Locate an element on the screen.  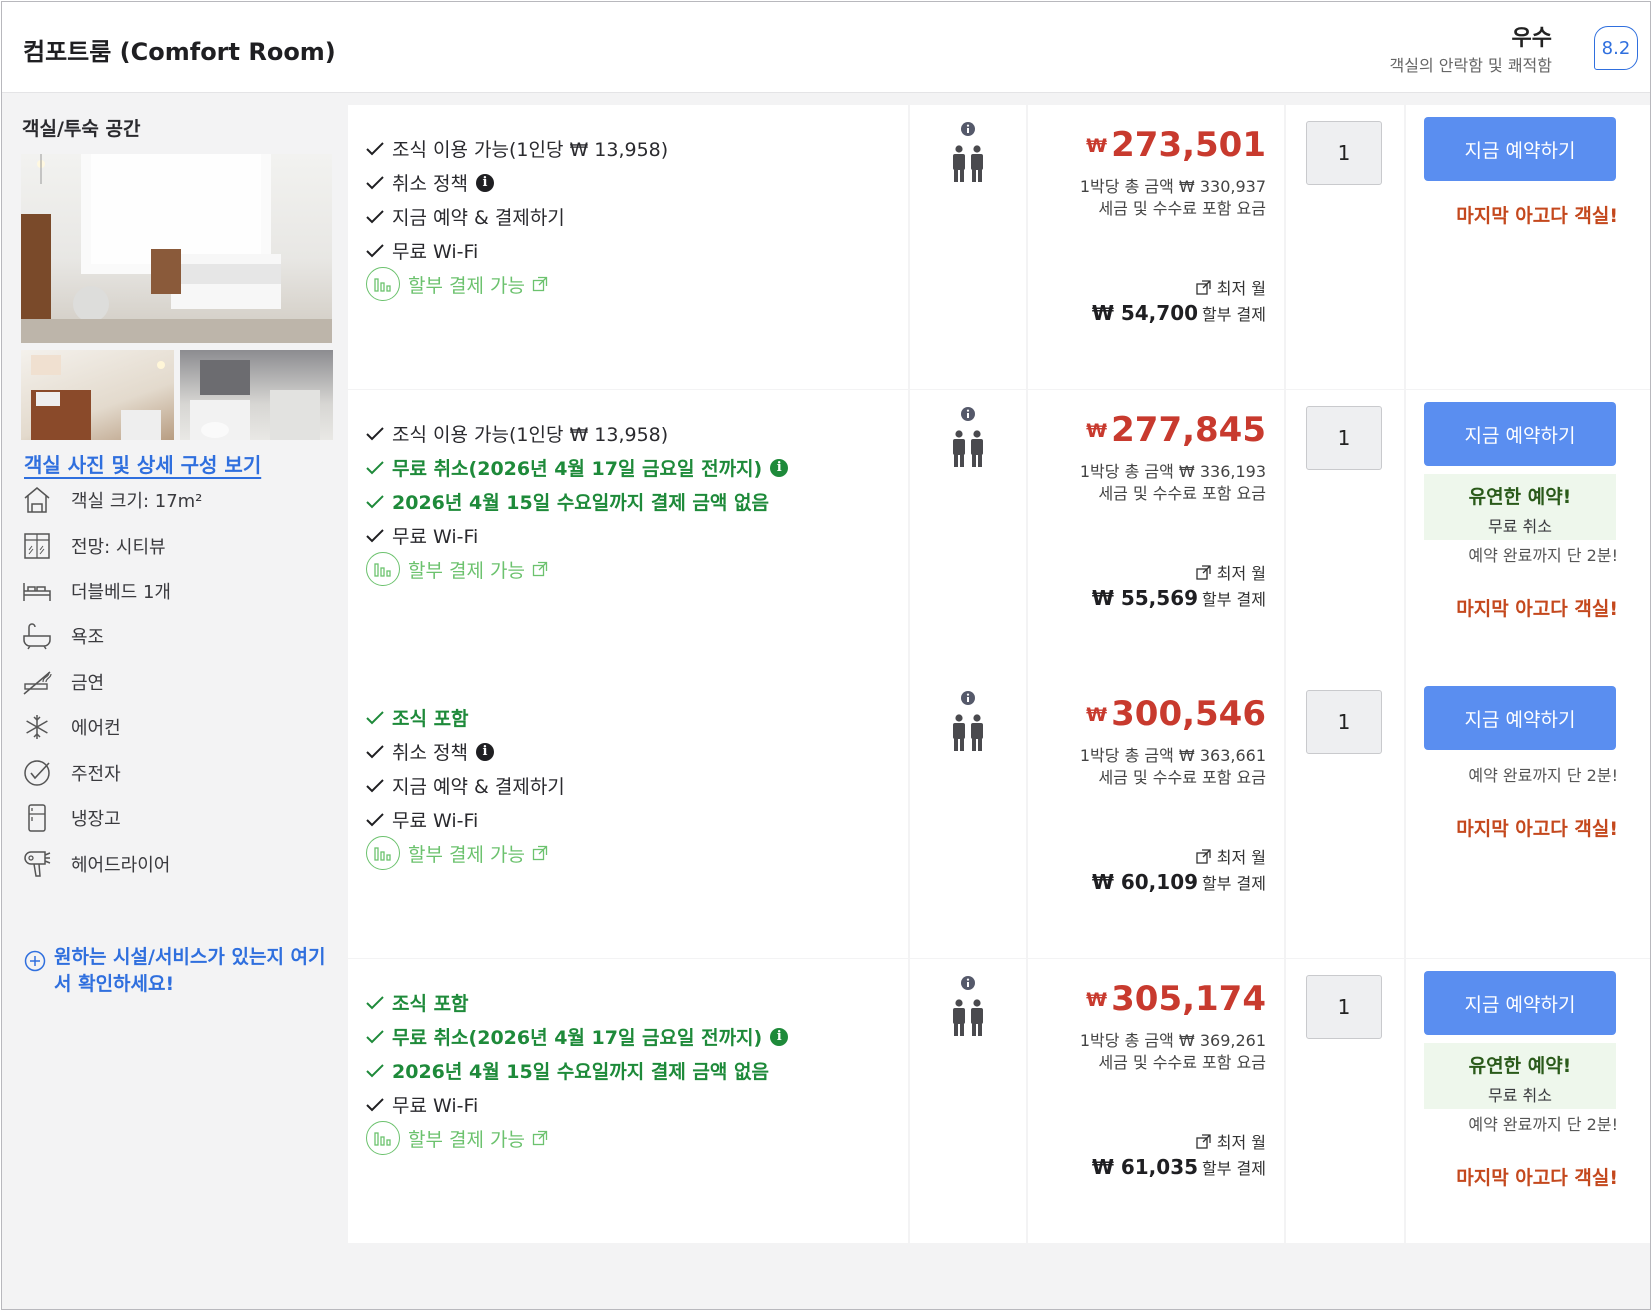
monthly-suffix: 할부 결제 is located at coordinates (1234, 314).